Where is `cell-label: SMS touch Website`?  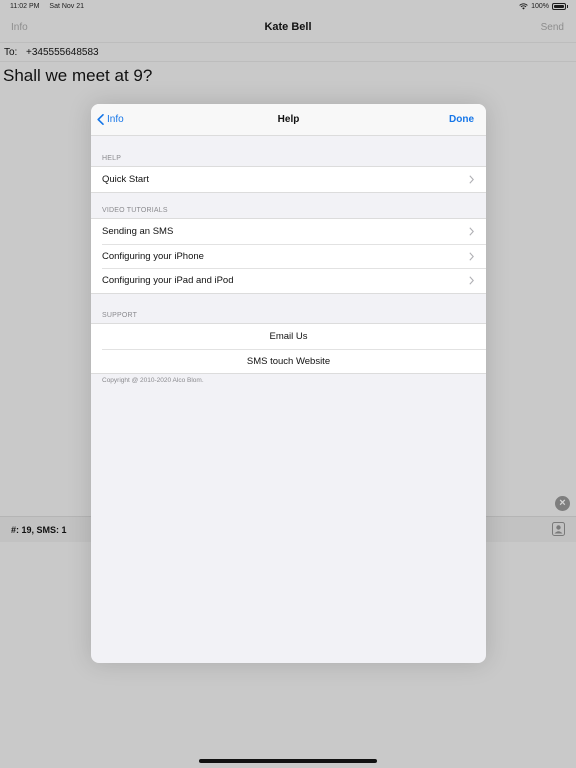
cell-label: SMS touch Website is located at coordinates (288, 361).